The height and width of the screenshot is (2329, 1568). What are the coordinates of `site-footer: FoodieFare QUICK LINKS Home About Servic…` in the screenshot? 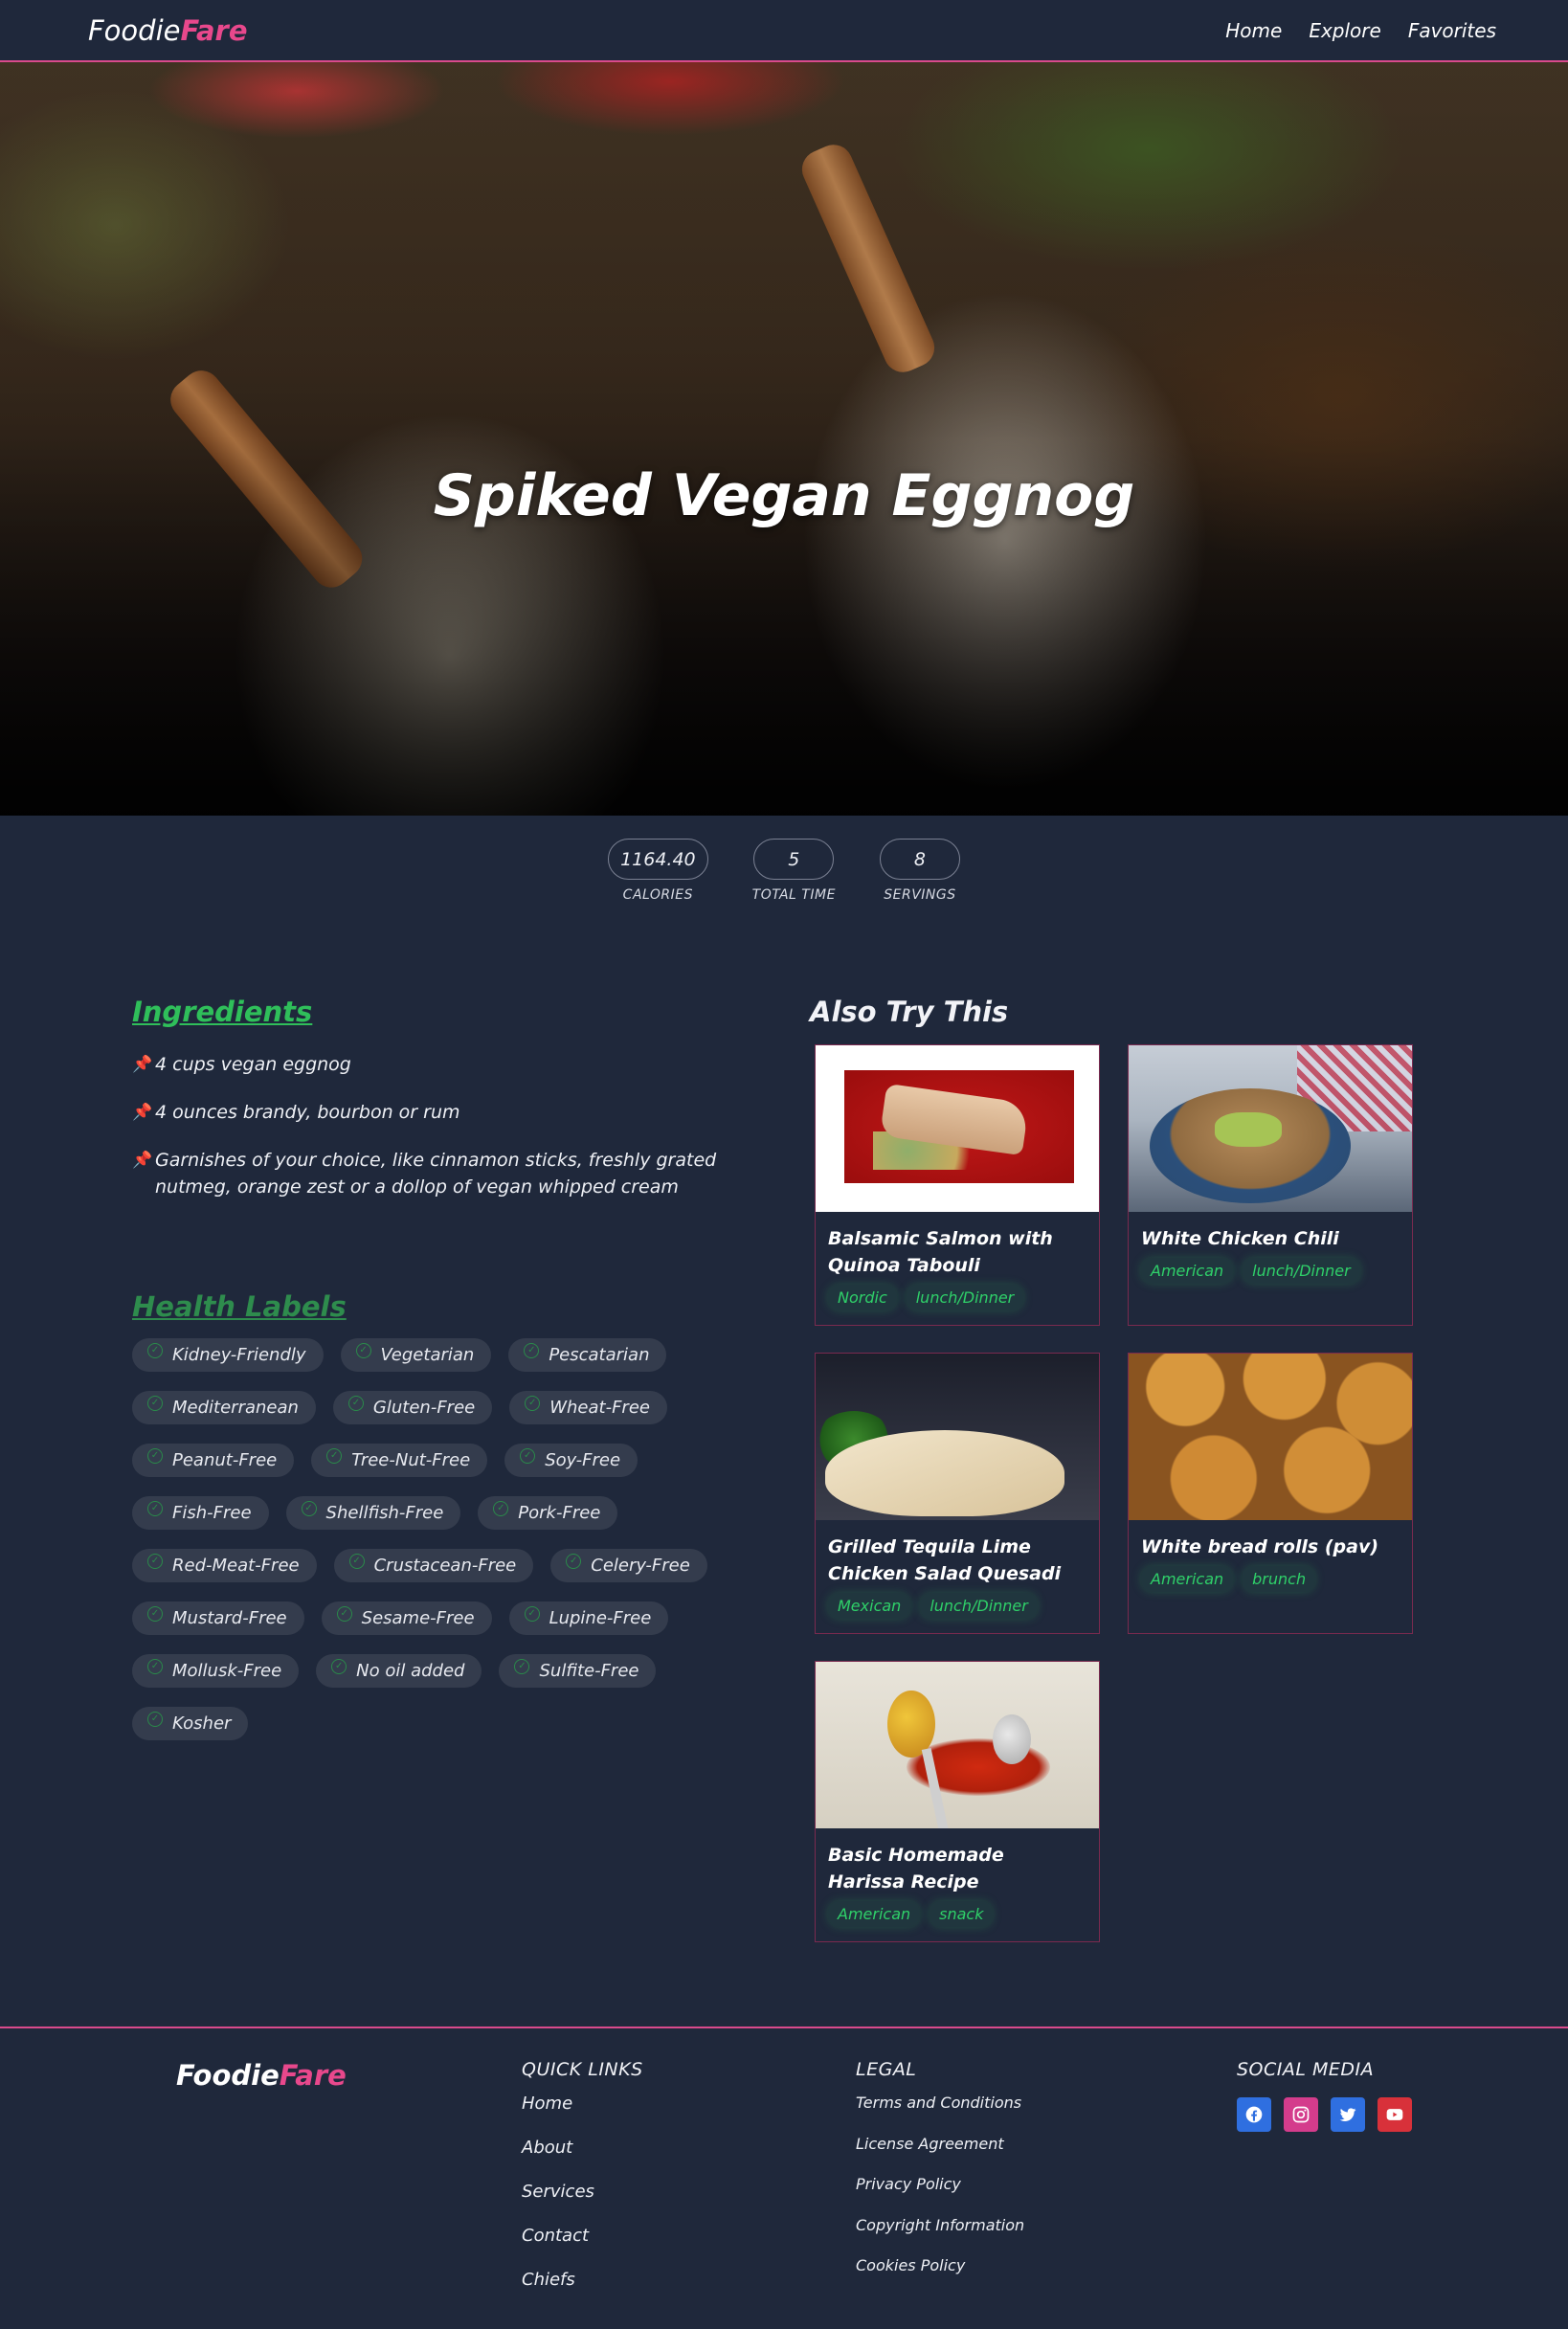 It's located at (784, 2178).